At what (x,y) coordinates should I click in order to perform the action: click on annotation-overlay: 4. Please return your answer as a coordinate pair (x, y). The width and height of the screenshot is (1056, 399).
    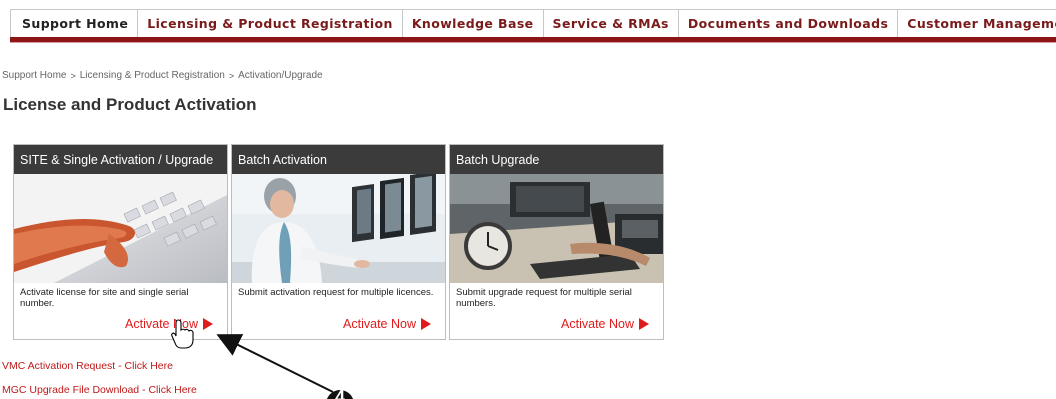
    Looking at the image, I should click on (262, 359).